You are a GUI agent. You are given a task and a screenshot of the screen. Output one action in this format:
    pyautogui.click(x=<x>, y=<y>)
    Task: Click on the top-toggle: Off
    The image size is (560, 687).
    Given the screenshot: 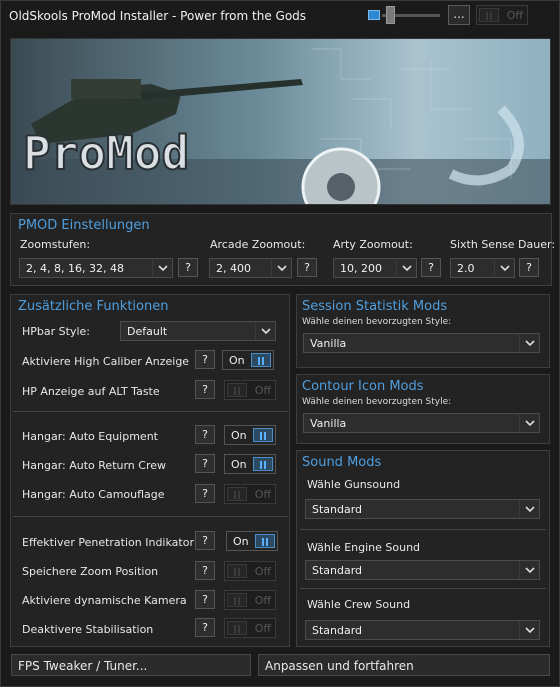 What is the action you would take?
    pyautogui.click(x=502, y=15)
    